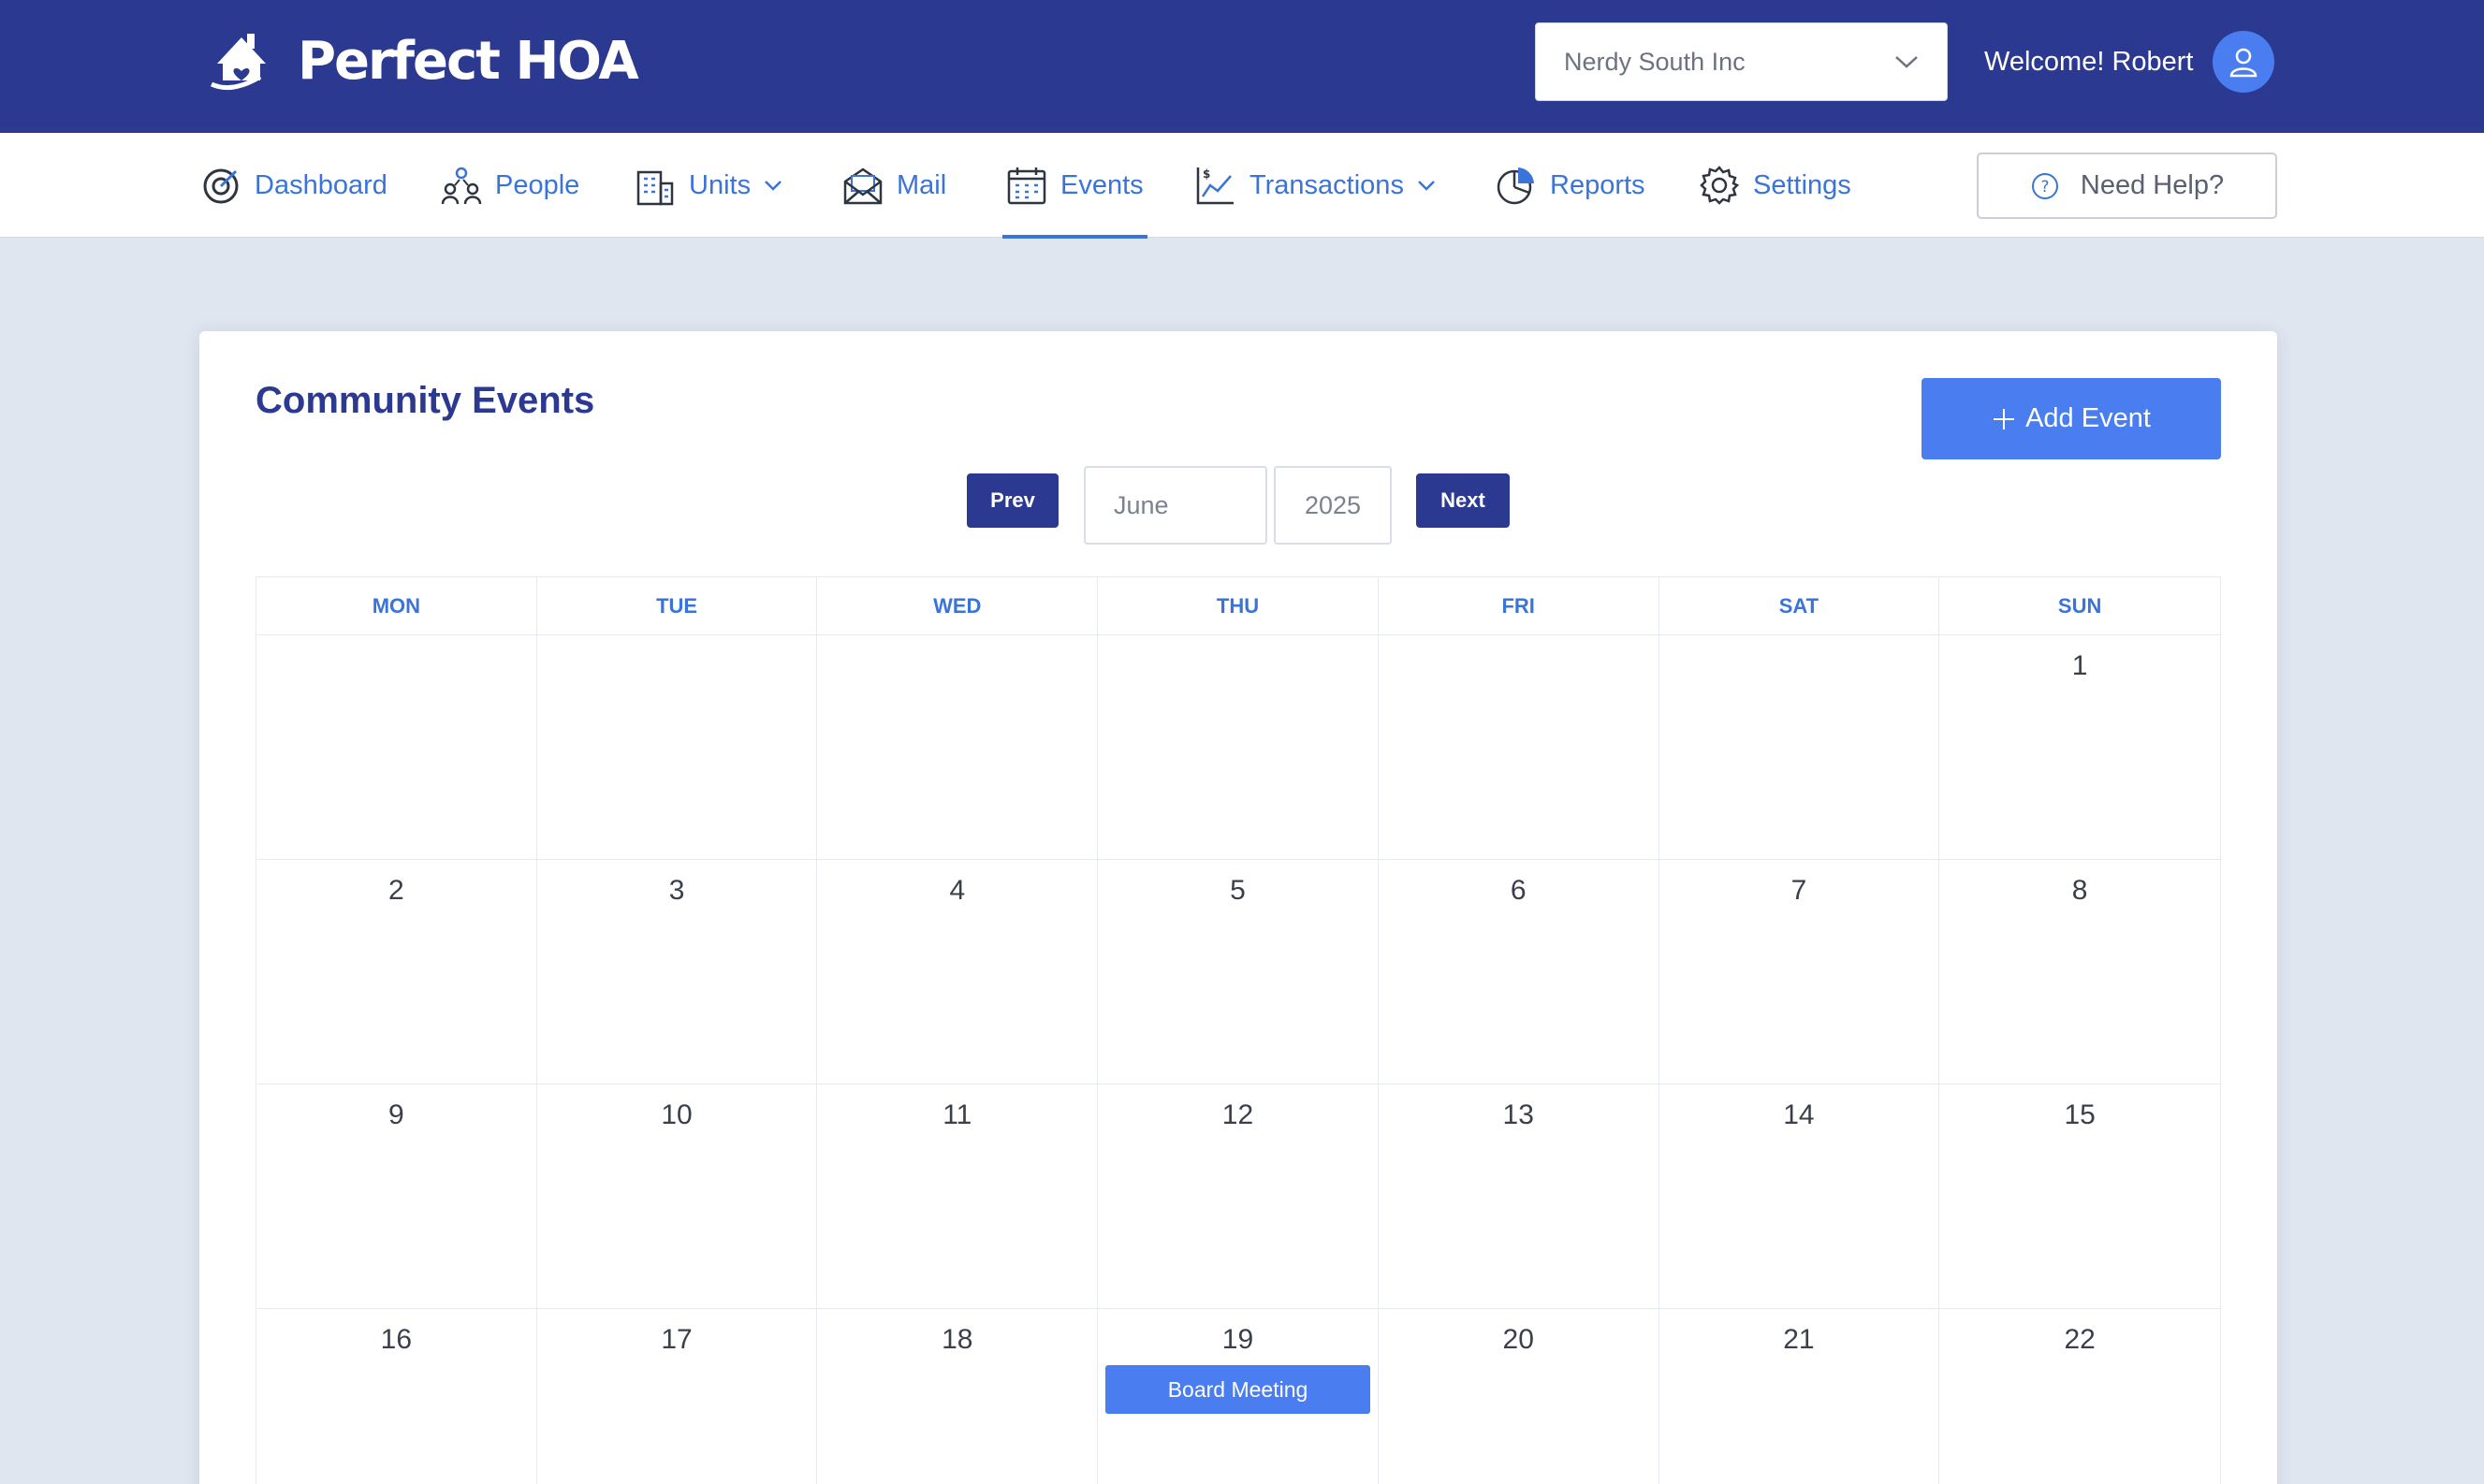  What do you see at coordinates (1463, 500) in the screenshot?
I see `next-month-button: Next` at bounding box center [1463, 500].